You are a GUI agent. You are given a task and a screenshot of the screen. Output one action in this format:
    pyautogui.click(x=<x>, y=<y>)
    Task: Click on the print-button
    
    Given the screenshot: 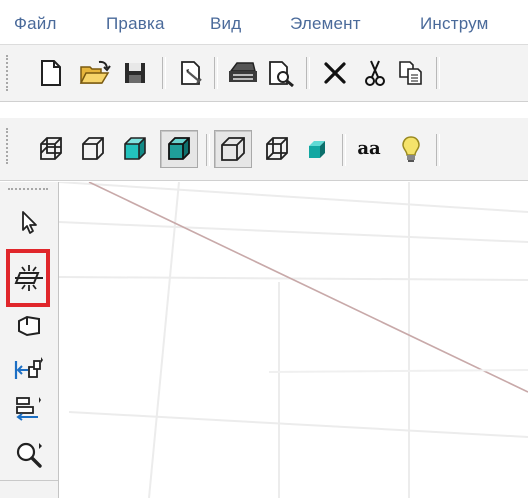 What is the action you would take?
    pyautogui.click(x=243, y=73)
    